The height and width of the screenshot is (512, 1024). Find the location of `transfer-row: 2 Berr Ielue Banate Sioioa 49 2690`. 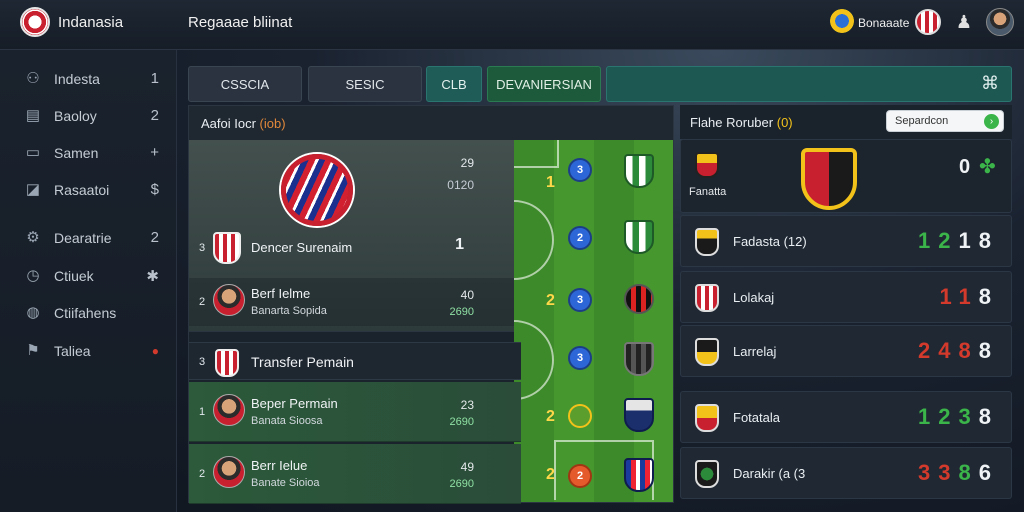

transfer-row: 2 Berr Ielue Banate Sioioa 49 2690 is located at coordinates (355, 474).